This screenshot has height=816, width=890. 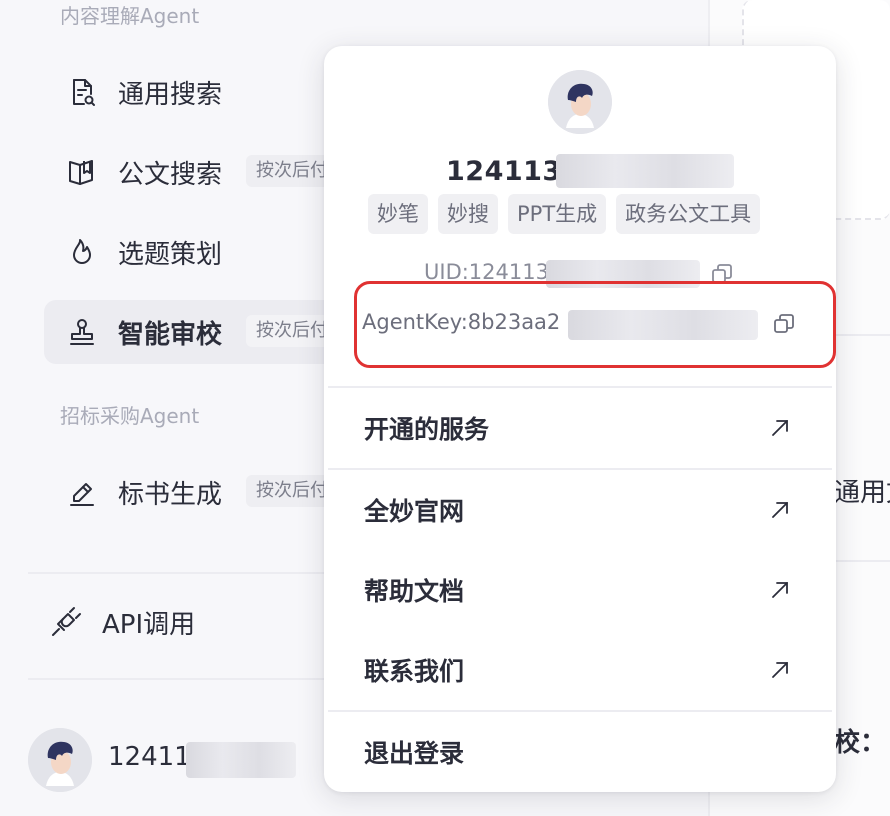 What do you see at coordinates (468, 214) in the screenshot?
I see `service-tag: 妙搜` at bounding box center [468, 214].